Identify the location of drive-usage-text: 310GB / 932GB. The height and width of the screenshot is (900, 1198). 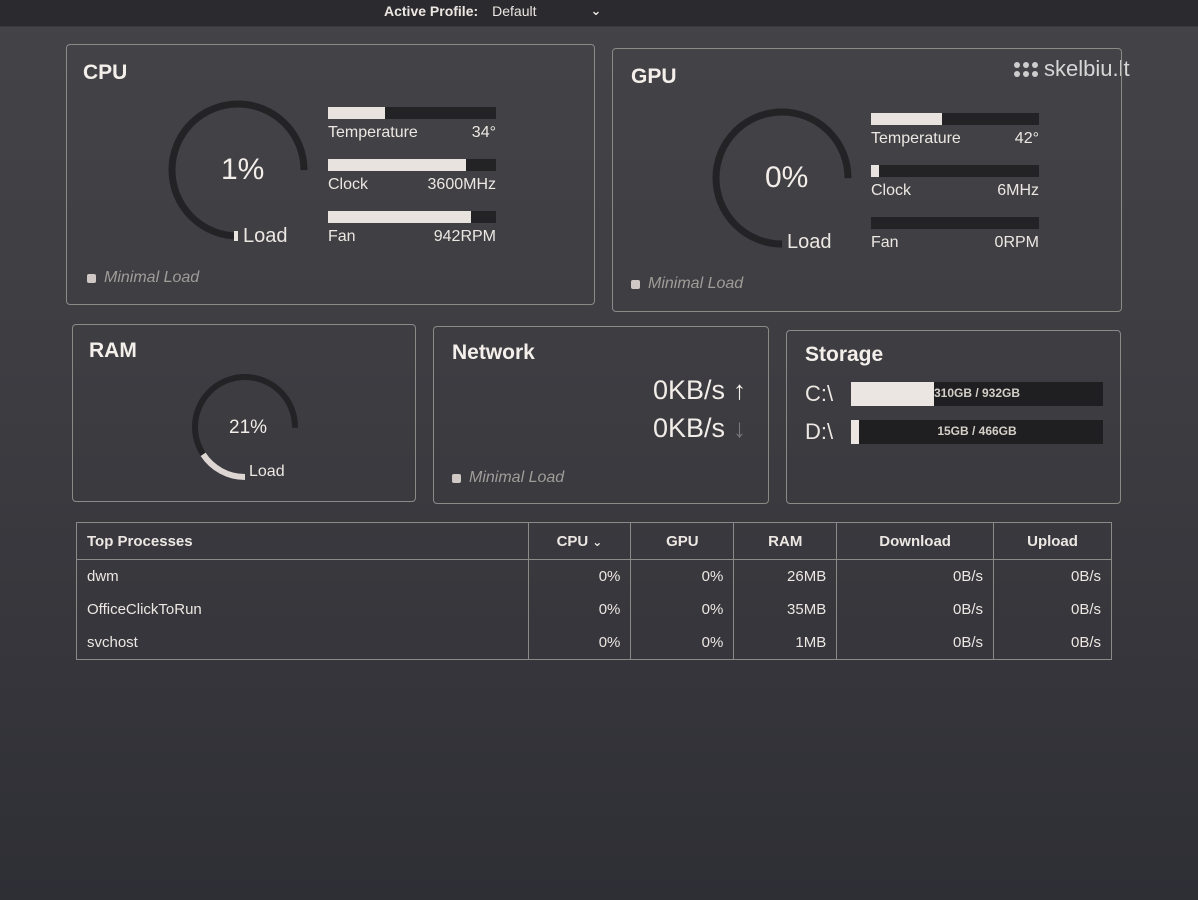
(977, 393).